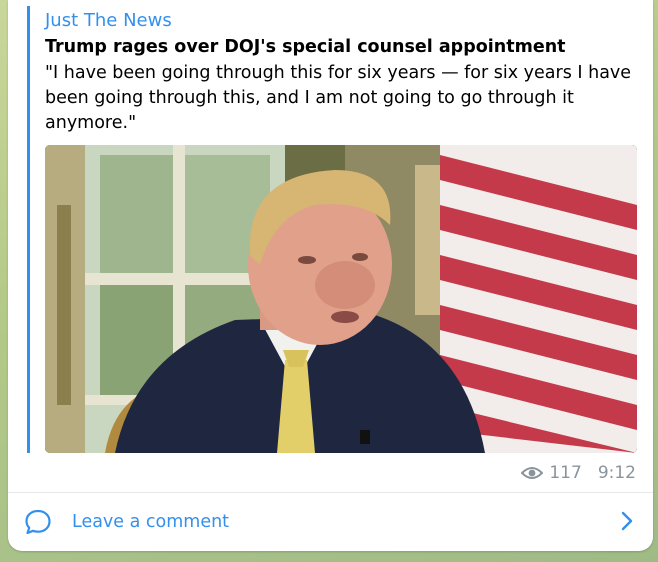  What do you see at coordinates (38, 522) in the screenshot?
I see `speech-bubble-icon` at bounding box center [38, 522].